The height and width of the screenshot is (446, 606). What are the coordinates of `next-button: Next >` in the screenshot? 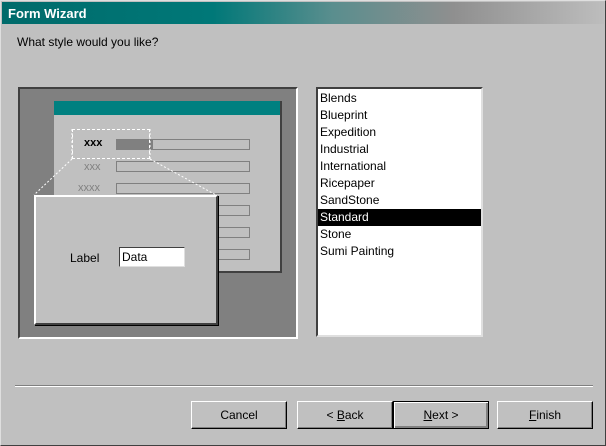 It's located at (441, 415).